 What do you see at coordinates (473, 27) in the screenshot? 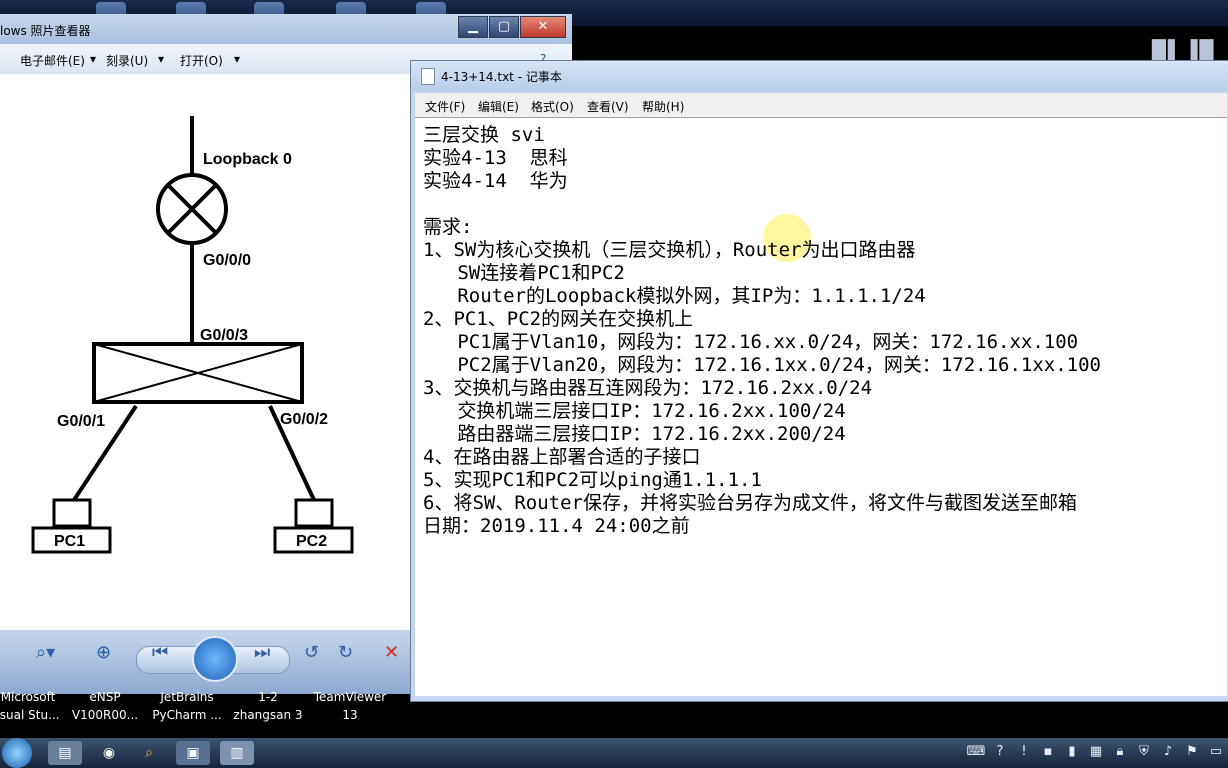
I see `minimize-button: ▁` at bounding box center [473, 27].